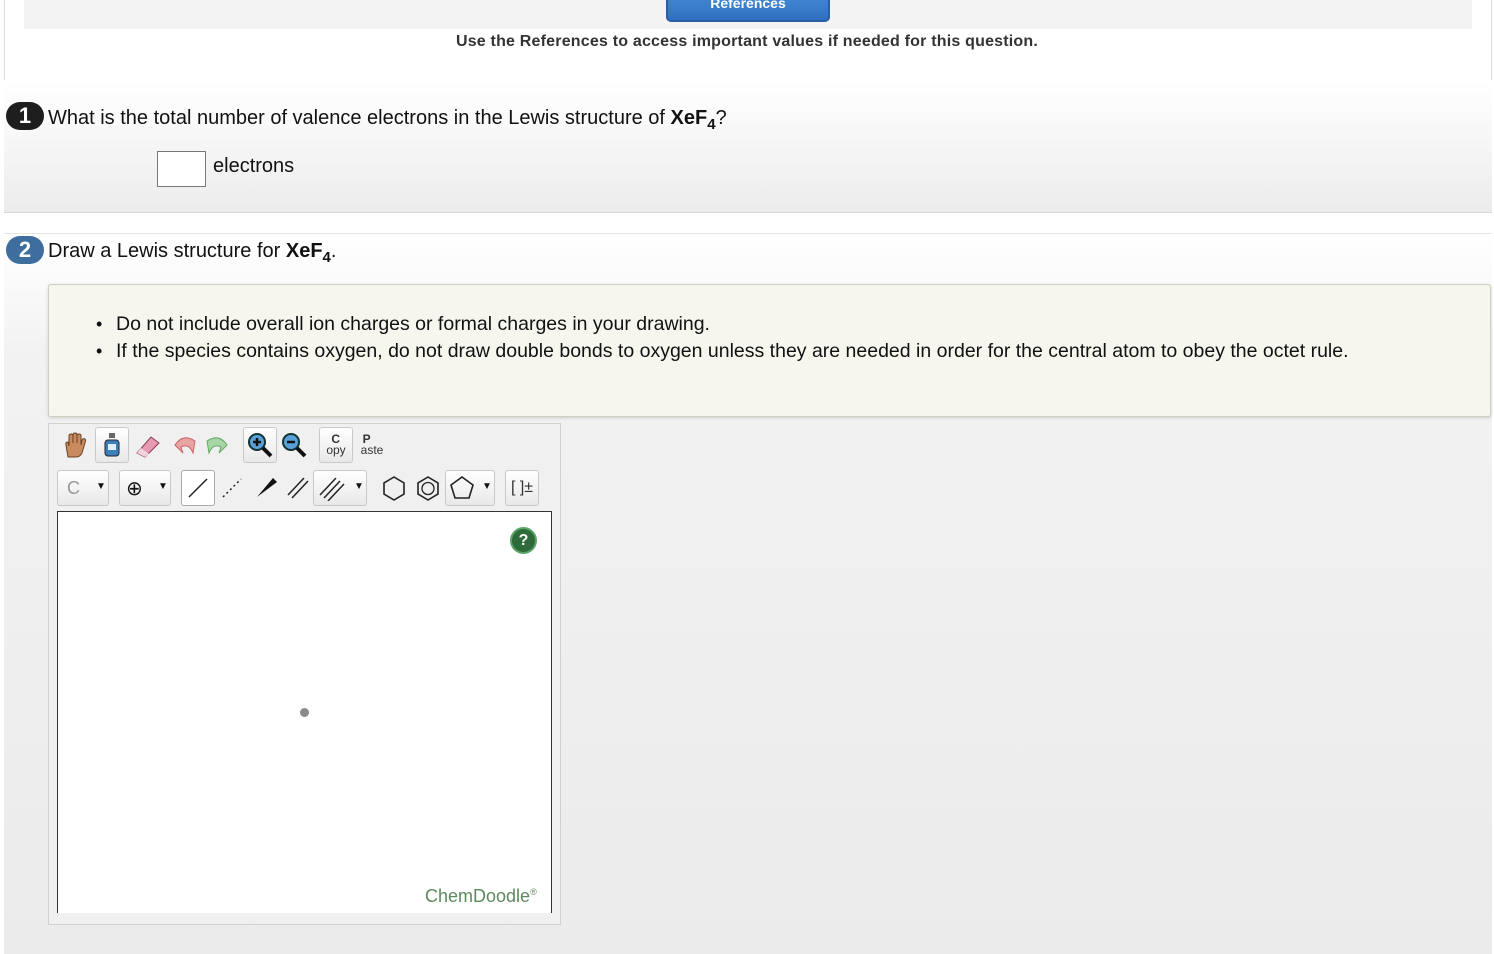 This screenshot has height=954, width=1494. What do you see at coordinates (266, 488) in the screenshot?
I see `wedge-bond-icon` at bounding box center [266, 488].